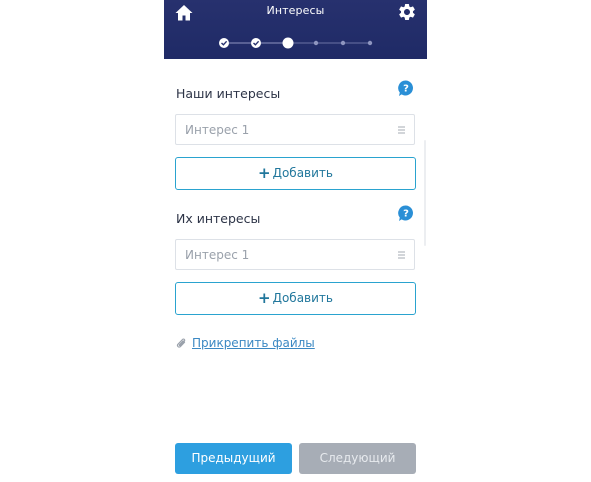 This screenshot has width=591, height=482. What do you see at coordinates (295, 129) in the screenshot?
I see `our-interest-field-1: Интерес 1` at bounding box center [295, 129].